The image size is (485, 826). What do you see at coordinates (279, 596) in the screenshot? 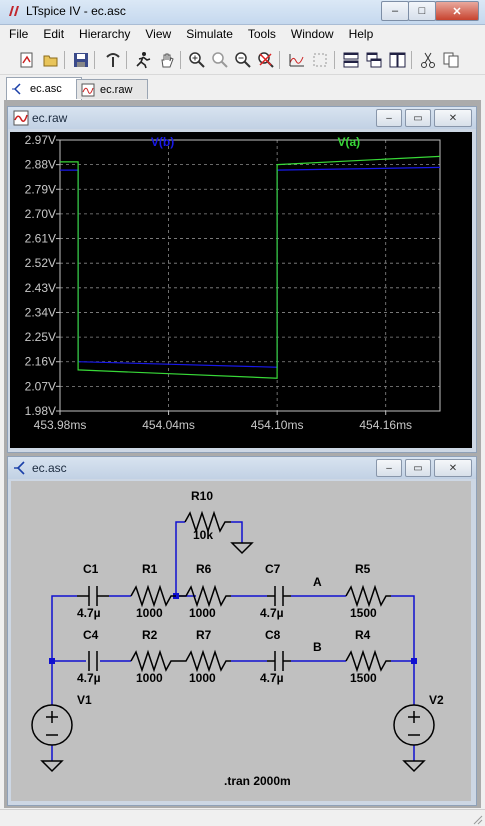
I see `capacitor-c7` at bounding box center [279, 596].